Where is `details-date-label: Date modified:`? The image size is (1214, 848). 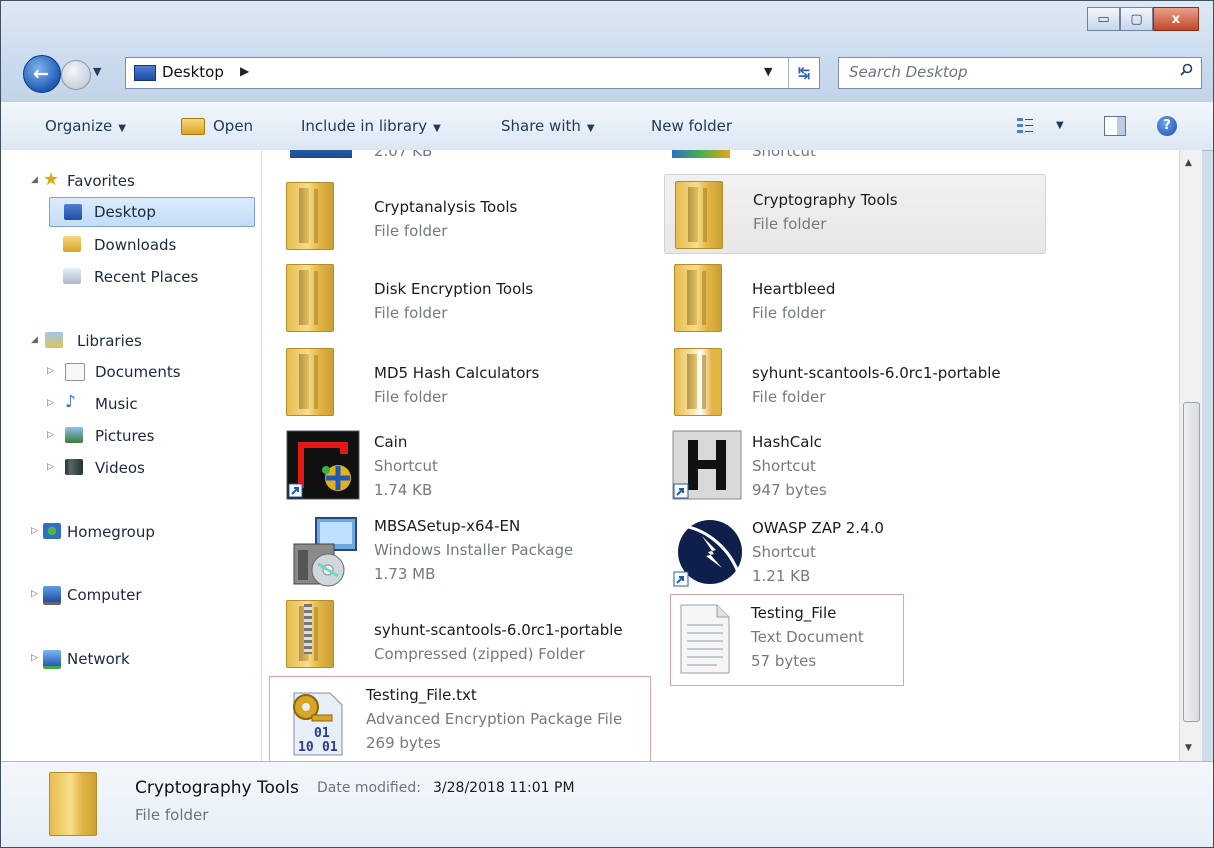
details-date-label: Date modified: is located at coordinates (369, 788).